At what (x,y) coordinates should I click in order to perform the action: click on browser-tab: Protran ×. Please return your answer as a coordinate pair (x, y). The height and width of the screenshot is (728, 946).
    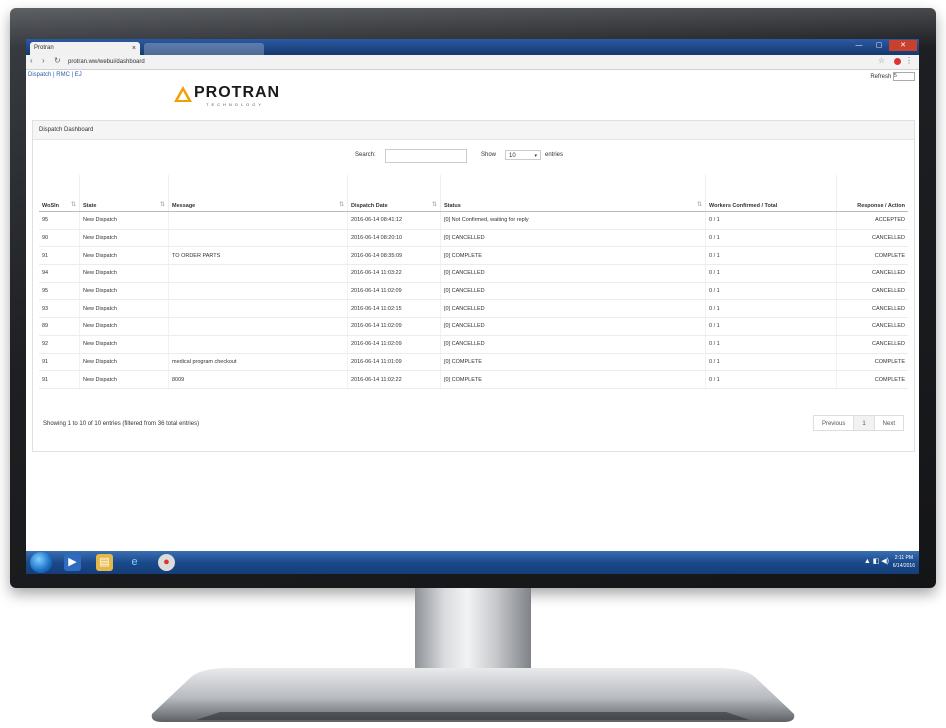
    Looking at the image, I should click on (85, 48).